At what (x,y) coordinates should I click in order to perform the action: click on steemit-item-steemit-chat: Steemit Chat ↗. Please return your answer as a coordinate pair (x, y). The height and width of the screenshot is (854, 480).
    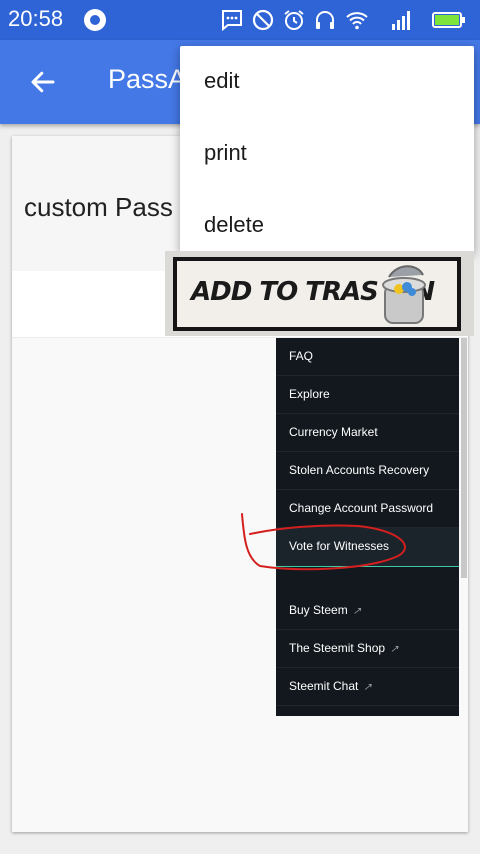
    Looking at the image, I should click on (367, 687).